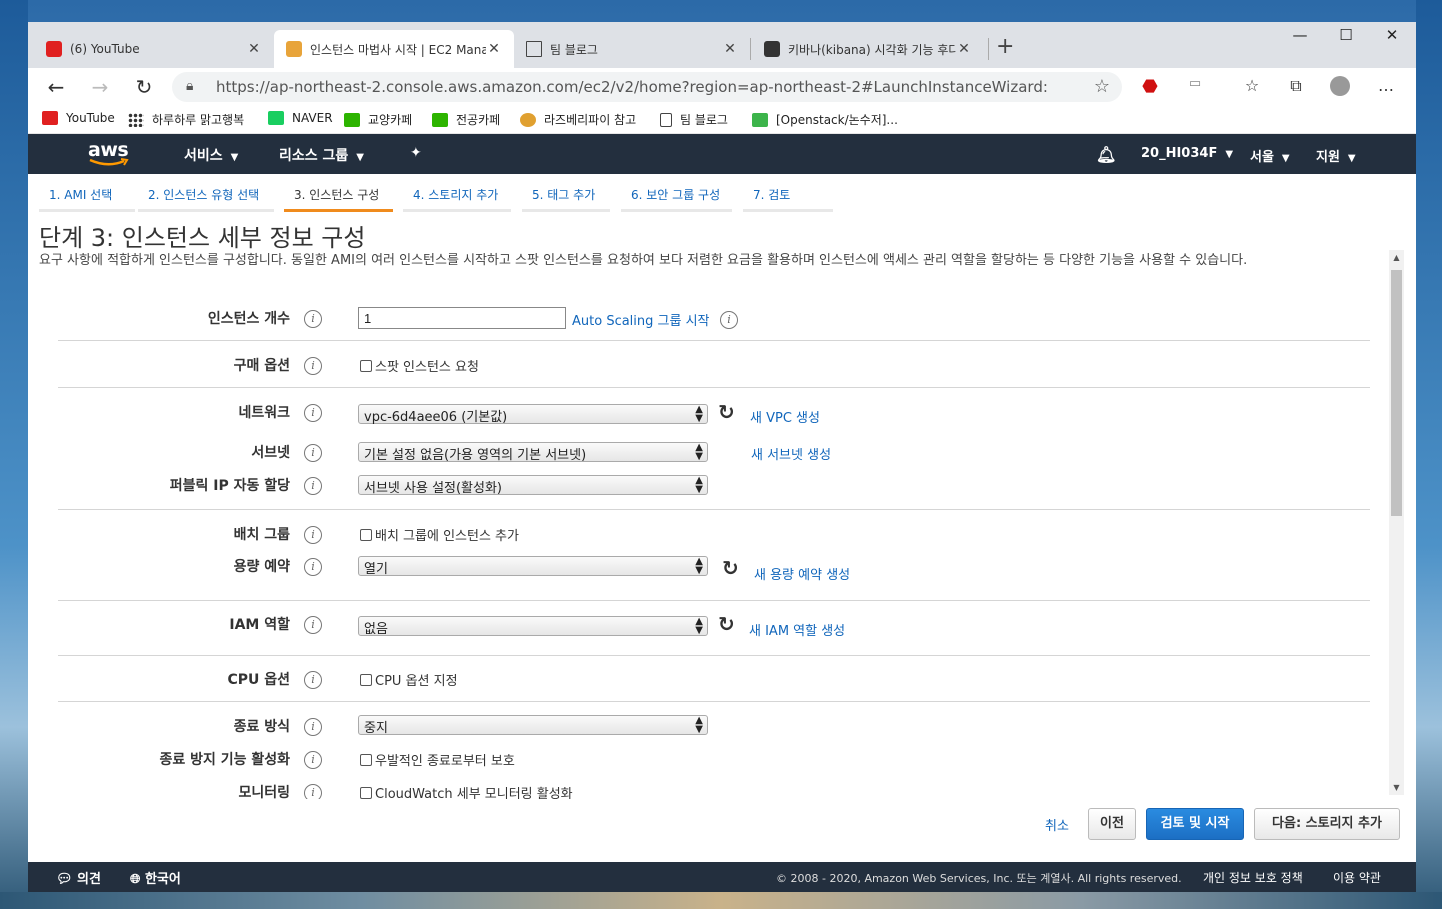 This screenshot has width=1442, height=909. What do you see at coordinates (1106, 154) in the screenshot?
I see `bell-icon: 🔔︎` at bounding box center [1106, 154].